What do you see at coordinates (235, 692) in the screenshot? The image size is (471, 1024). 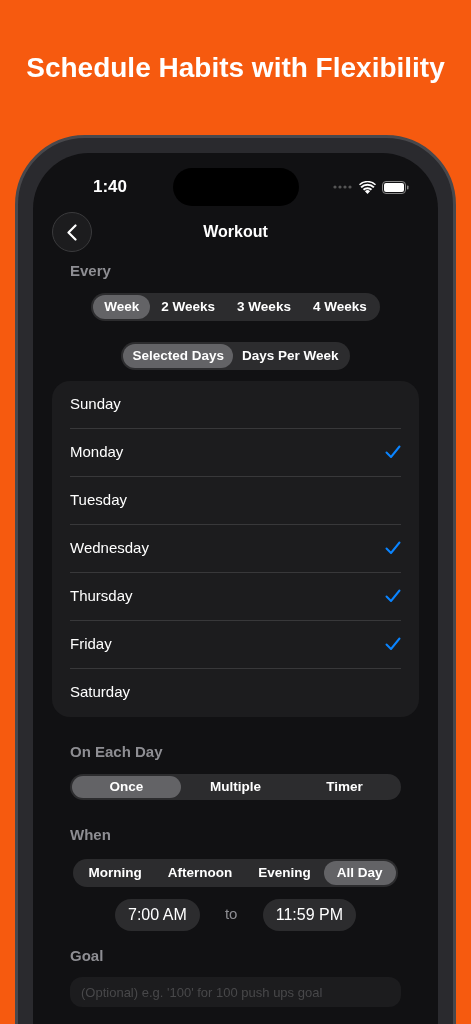 I see `day-row: Saturday` at bounding box center [235, 692].